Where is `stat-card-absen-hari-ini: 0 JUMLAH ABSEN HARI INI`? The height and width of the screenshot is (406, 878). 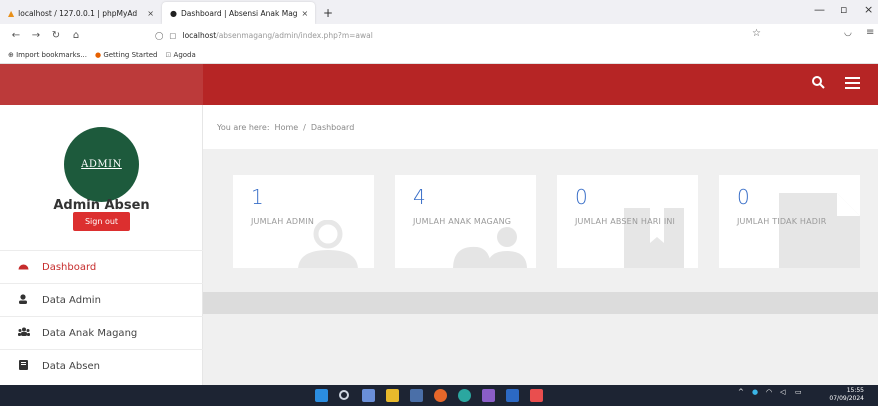
stat-card-absen-hari-ini: 0 JUMLAH ABSEN HARI INI is located at coordinates (627, 221).